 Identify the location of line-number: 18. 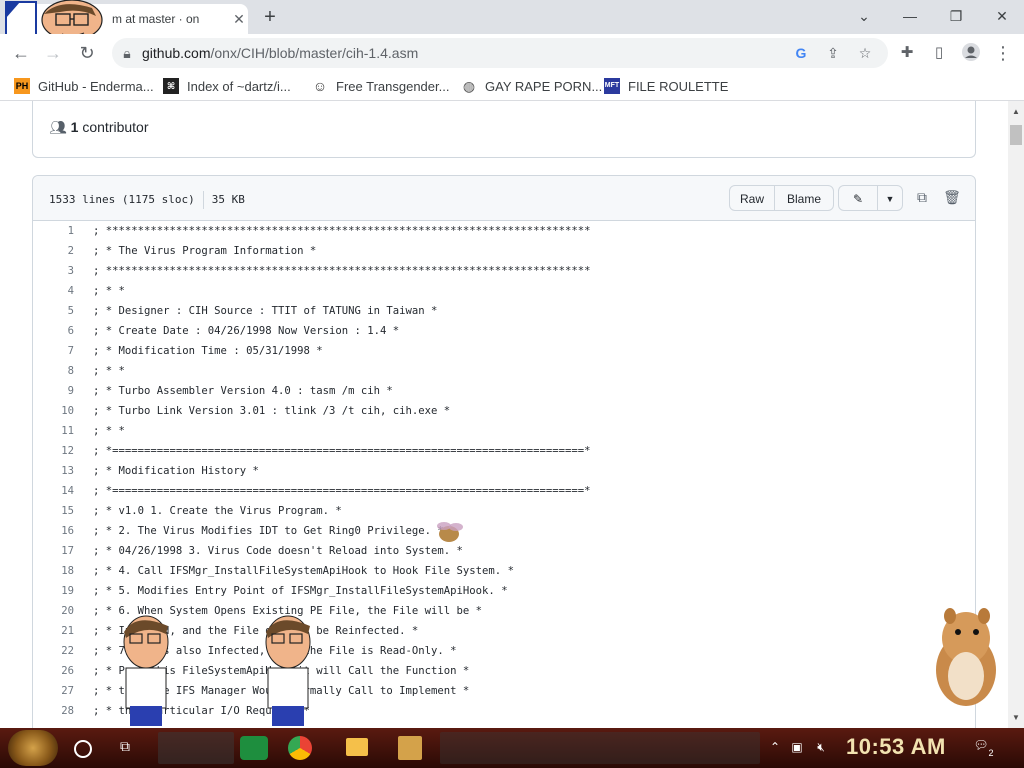
(53, 571).